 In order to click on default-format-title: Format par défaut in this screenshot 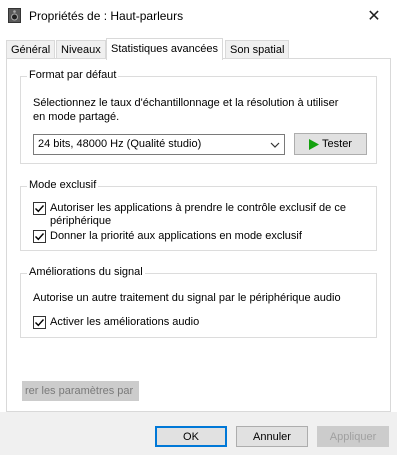, I will do `click(73, 75)`.